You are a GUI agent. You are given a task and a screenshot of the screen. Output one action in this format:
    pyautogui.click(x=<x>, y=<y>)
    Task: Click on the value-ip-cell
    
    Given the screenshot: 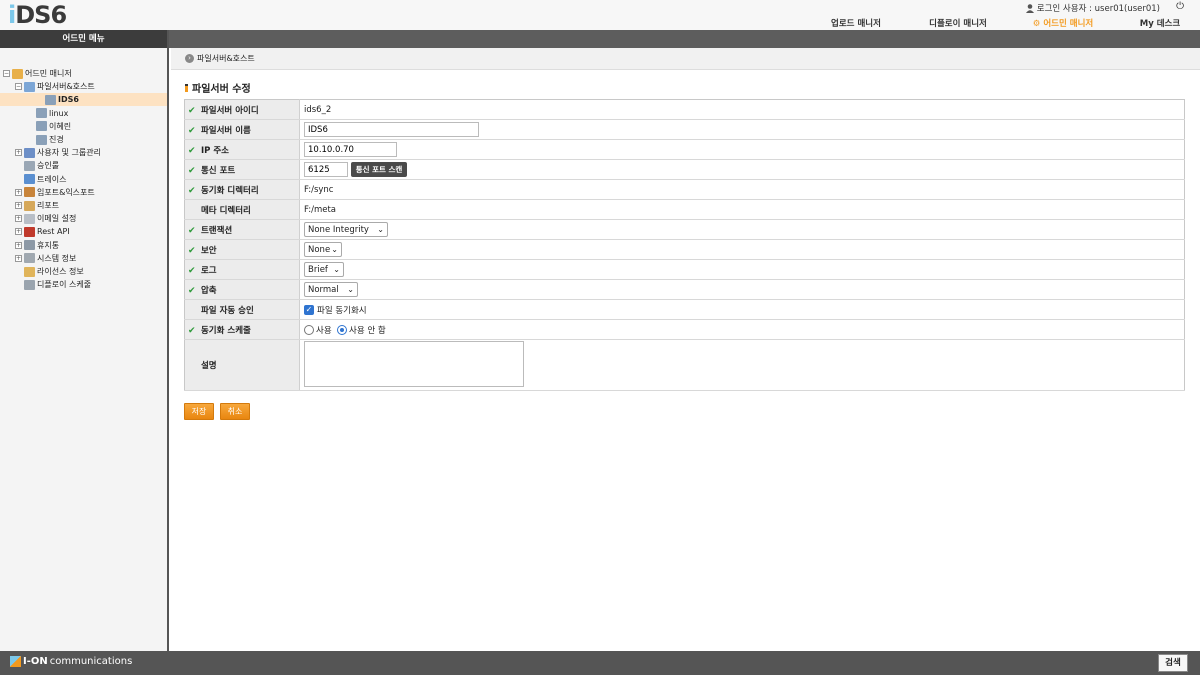 What is the action you would take?
    pyautogui.click(x=742, y=149)
    